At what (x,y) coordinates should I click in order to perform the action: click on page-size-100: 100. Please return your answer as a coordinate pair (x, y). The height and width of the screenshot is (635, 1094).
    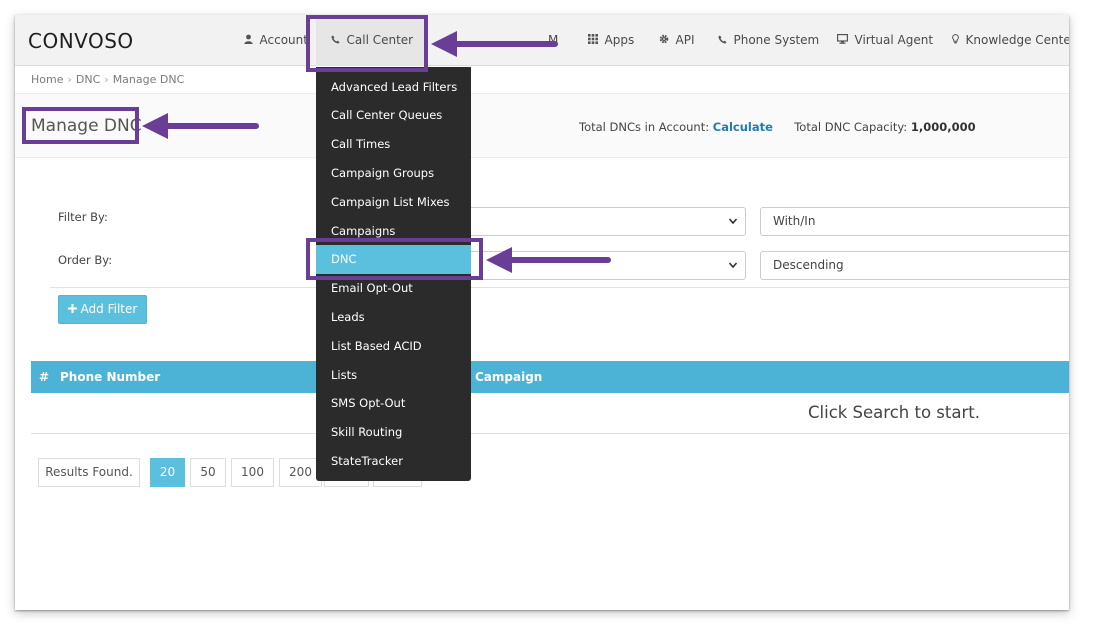
    Looking at the image, I should click on (252, 472).